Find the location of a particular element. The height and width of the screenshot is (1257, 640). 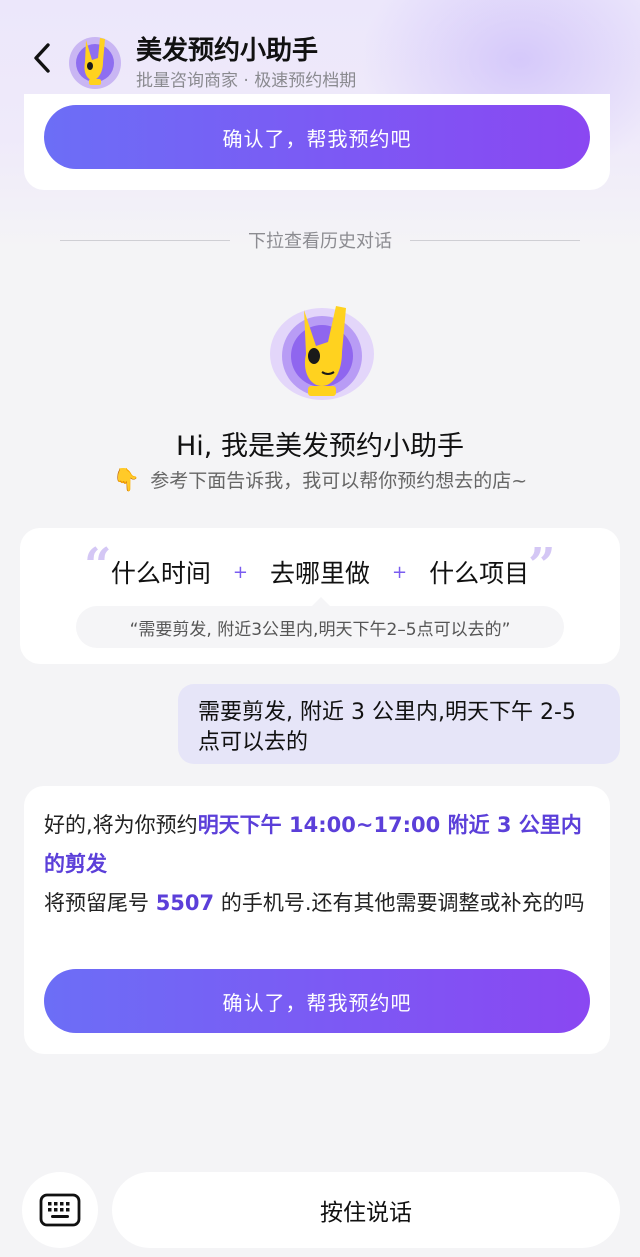

history-divider: 下拉查看历史对话 is located at coordinates (320, 240).